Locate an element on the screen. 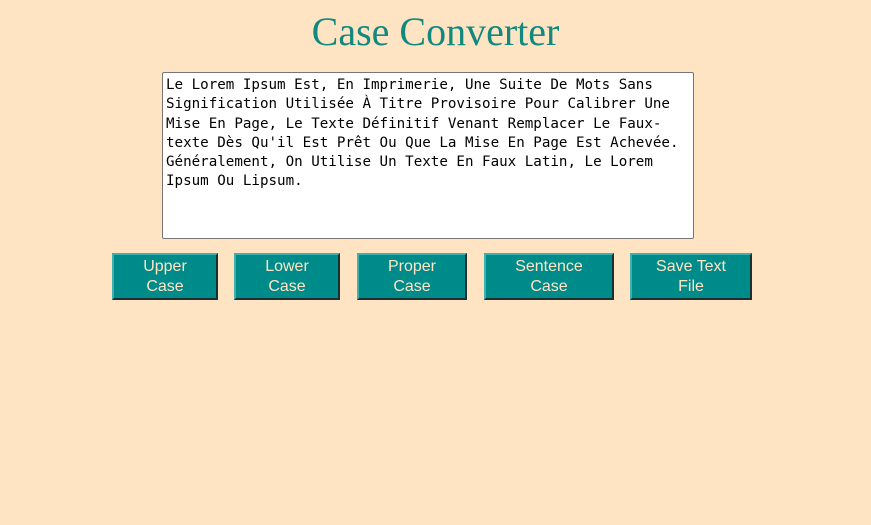 The width and height of the screenshot is (871, 525). sentence-case-button: Sentence Case is located at coordinates (549, 276).